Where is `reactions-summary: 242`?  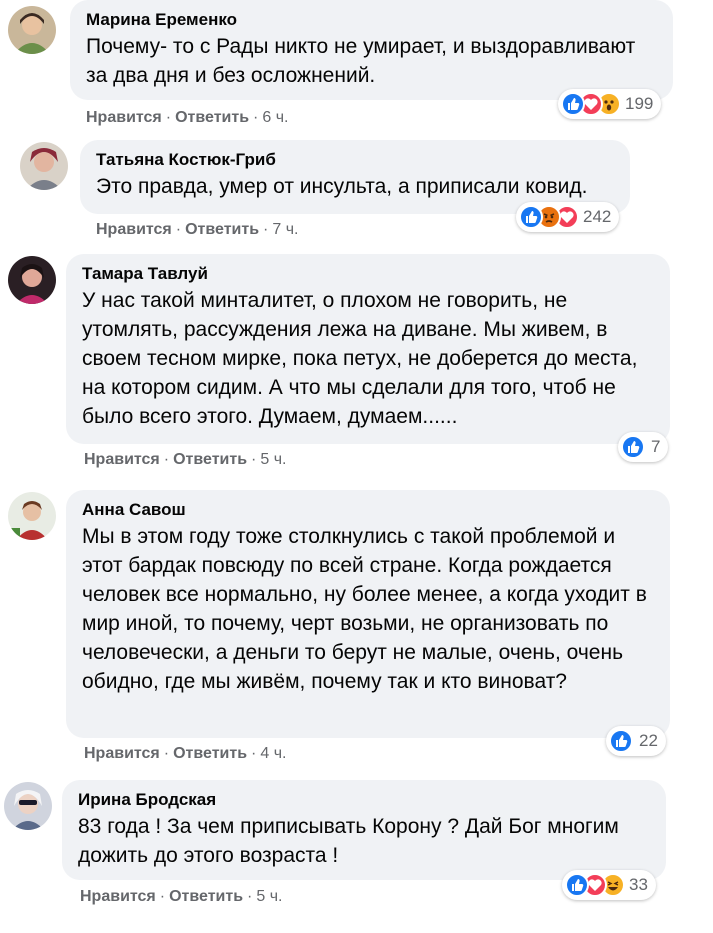
reactions-summary: 242 is located at coordinates (568, 217).